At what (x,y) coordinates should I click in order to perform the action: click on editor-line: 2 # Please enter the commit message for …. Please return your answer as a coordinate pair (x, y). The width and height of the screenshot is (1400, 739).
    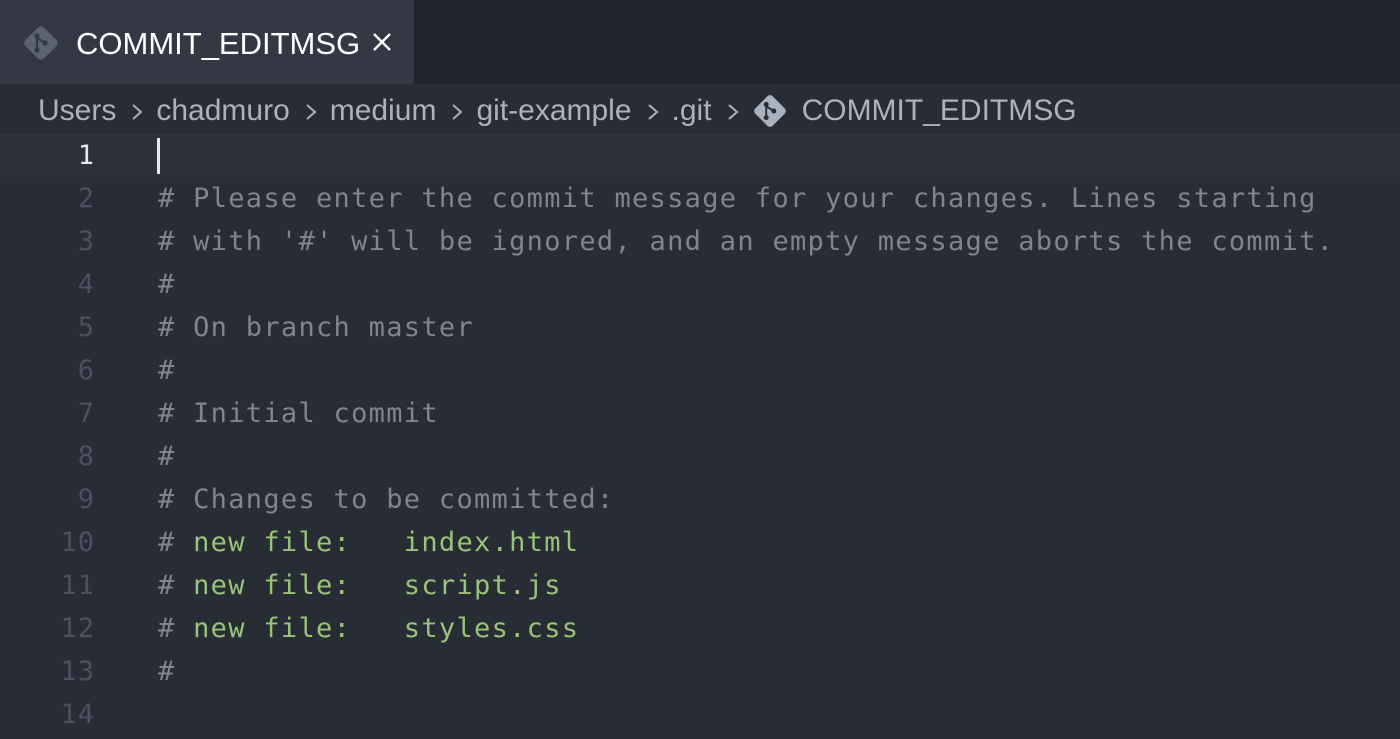
    Looking at the image, I should click on (700, 198).